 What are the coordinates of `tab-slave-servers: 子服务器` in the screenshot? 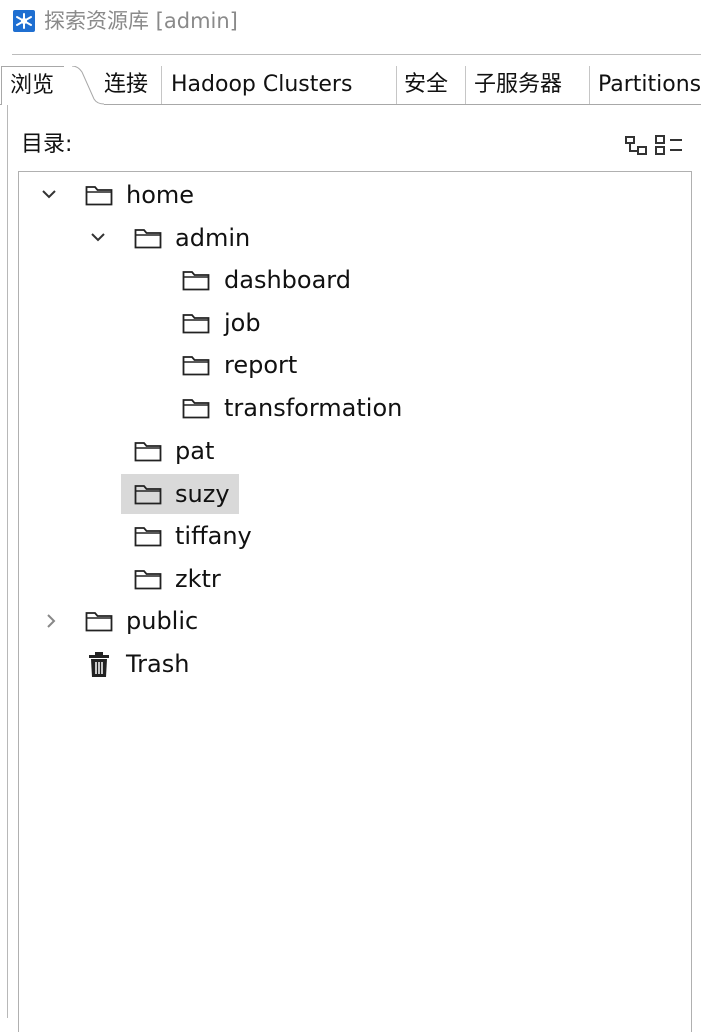 It's located at (532, 85).